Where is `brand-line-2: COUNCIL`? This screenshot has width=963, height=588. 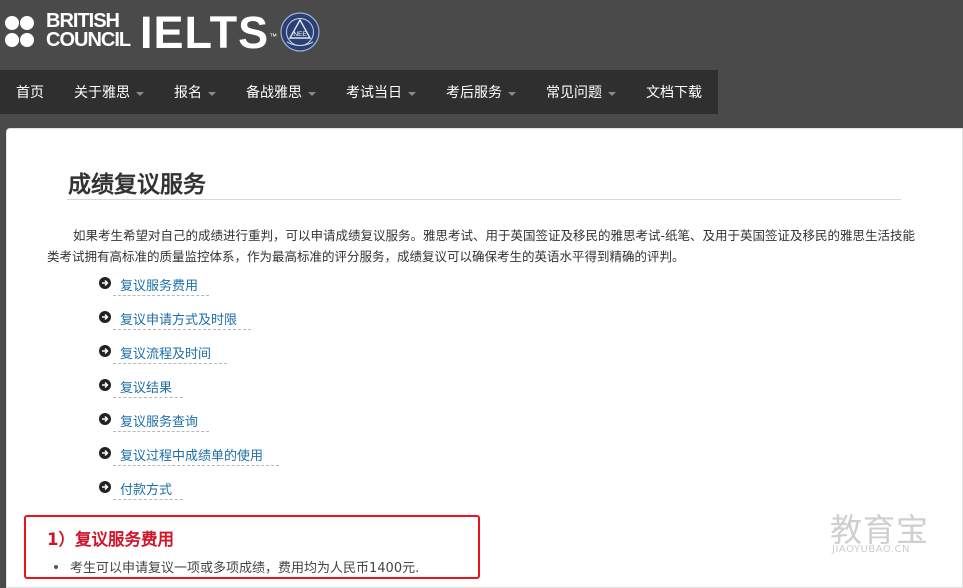 brand-line-2: COUNCIL is located at coordinates (88, 40).